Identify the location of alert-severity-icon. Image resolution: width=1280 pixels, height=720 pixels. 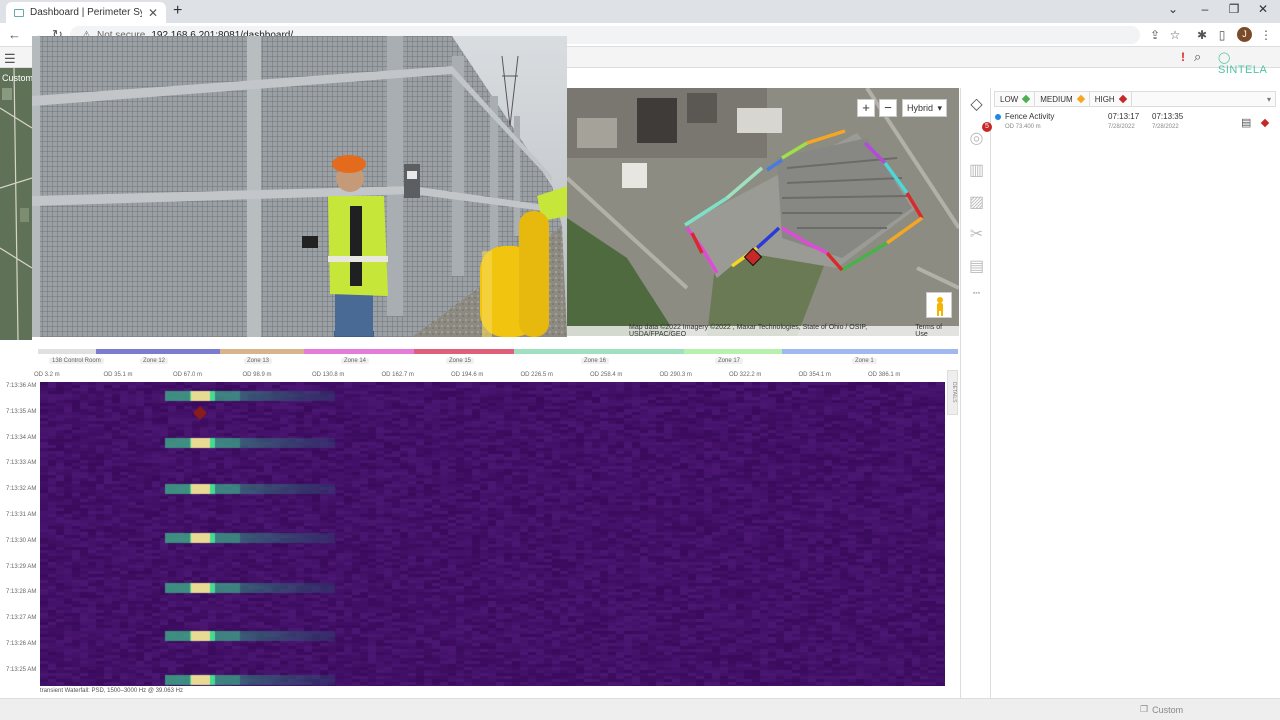
(1265, 123).